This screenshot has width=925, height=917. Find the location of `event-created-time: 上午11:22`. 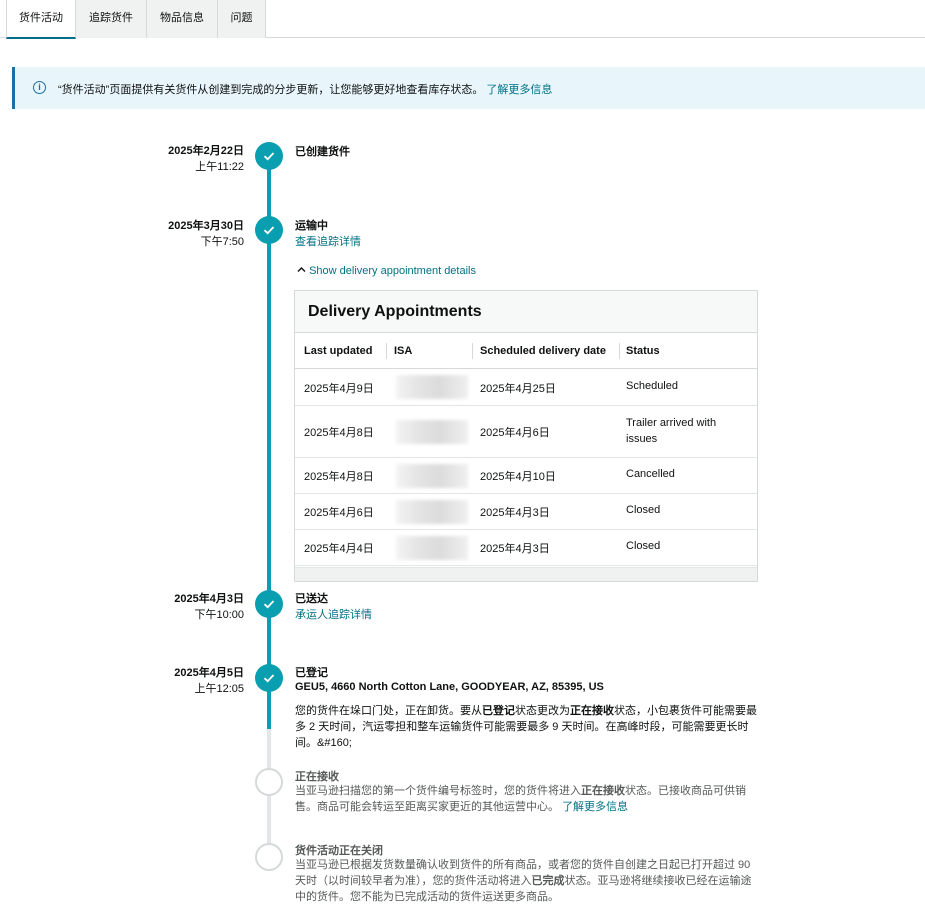

event-created-time: 上午11:22 is located at coordinates (219, 167).